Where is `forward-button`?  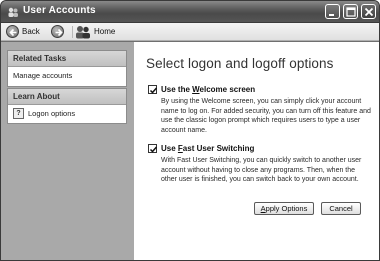
forward-button is located at coordinates (61, 32).